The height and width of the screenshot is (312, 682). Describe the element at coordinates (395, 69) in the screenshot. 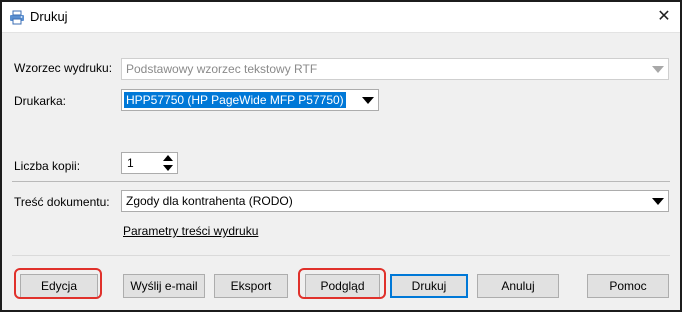

I see `template-select: Podstawowy wzorzec tekstowy RTF` at that location.